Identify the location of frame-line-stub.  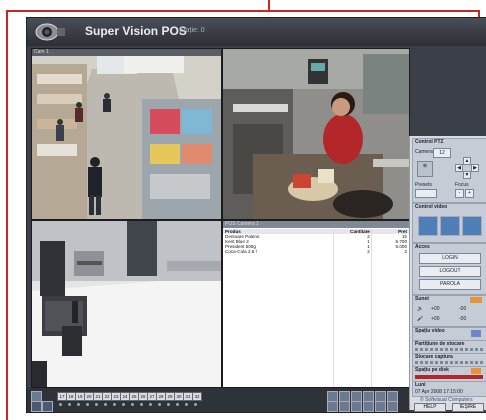
(269, 6).